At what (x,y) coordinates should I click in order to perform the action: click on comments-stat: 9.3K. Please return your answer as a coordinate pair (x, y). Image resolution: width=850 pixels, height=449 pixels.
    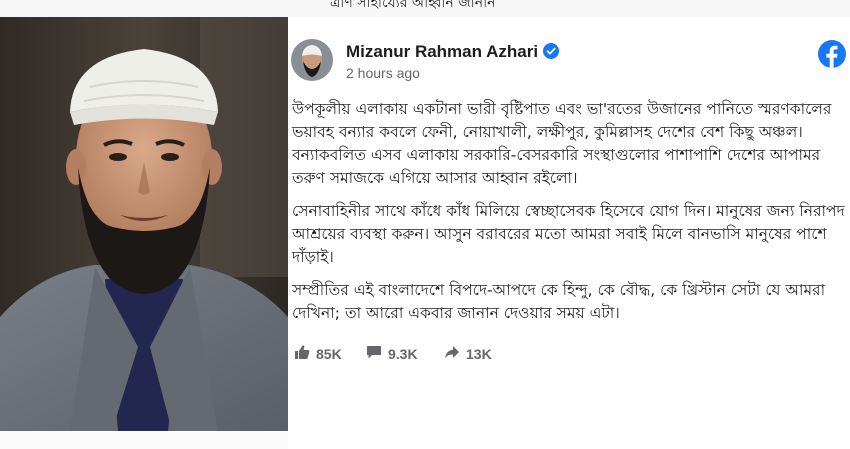
    Looking at the image, I should click on (392, 353).